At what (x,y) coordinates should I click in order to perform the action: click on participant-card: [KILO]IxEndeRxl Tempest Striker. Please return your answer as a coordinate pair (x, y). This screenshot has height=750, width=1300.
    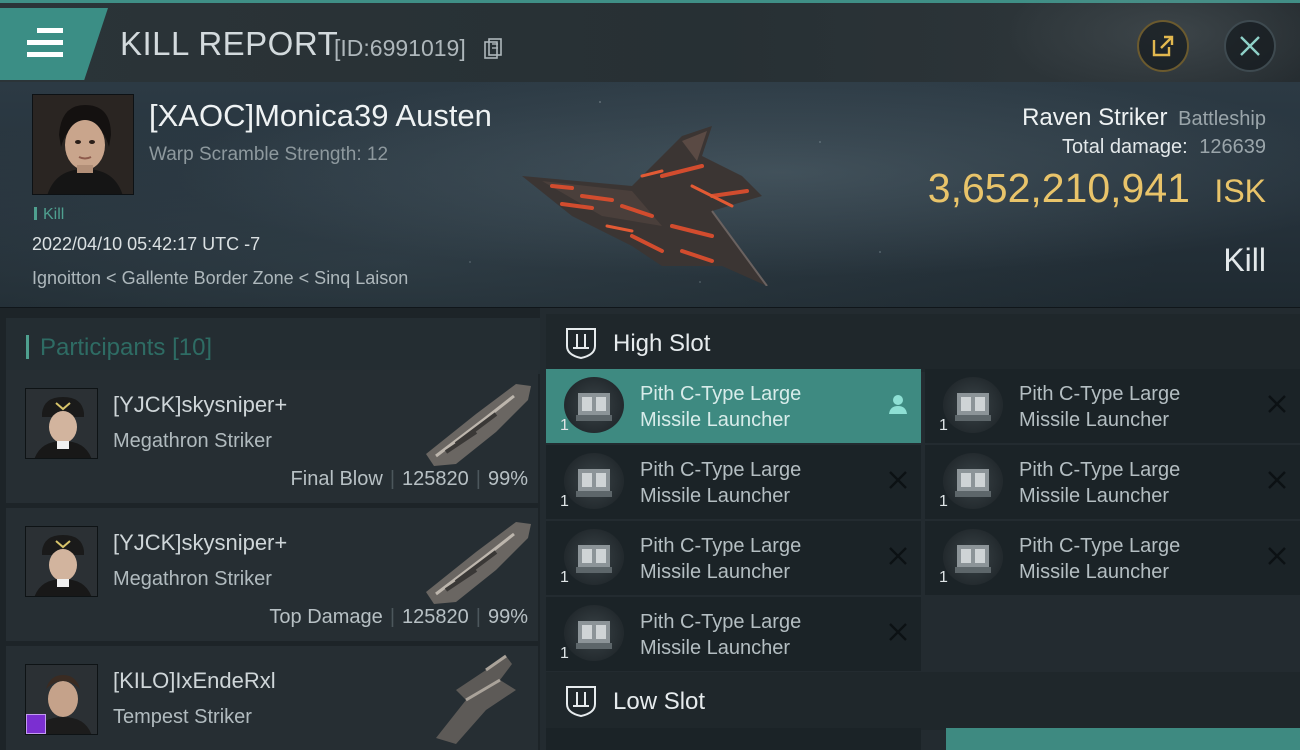
    Looking at the image, I should click on (272, 698).